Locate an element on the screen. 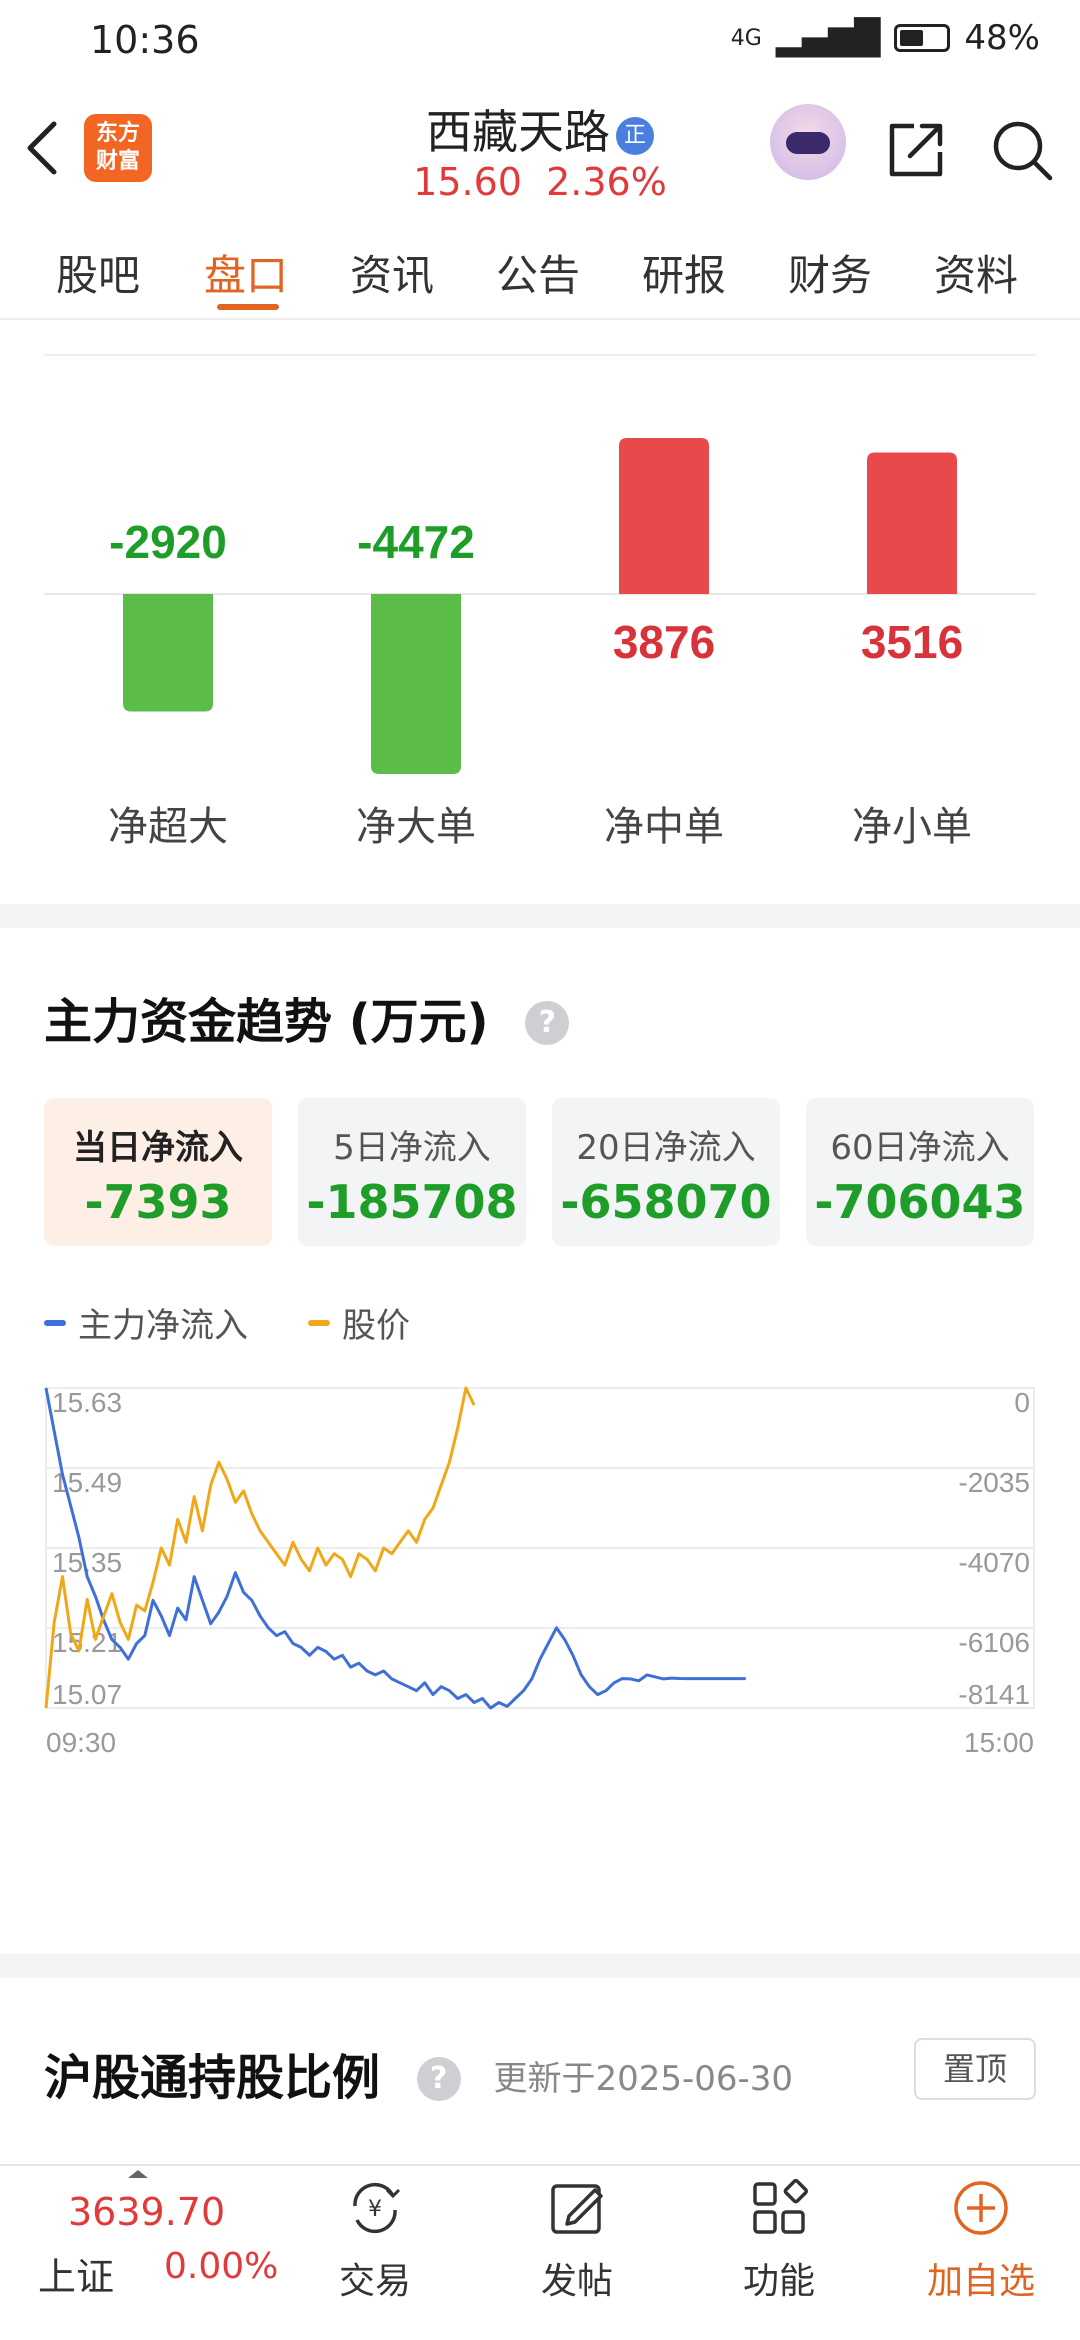 The width and height of the screenshot is (1080, 2340). network-label: 4G is located at coordinates (746, 38).